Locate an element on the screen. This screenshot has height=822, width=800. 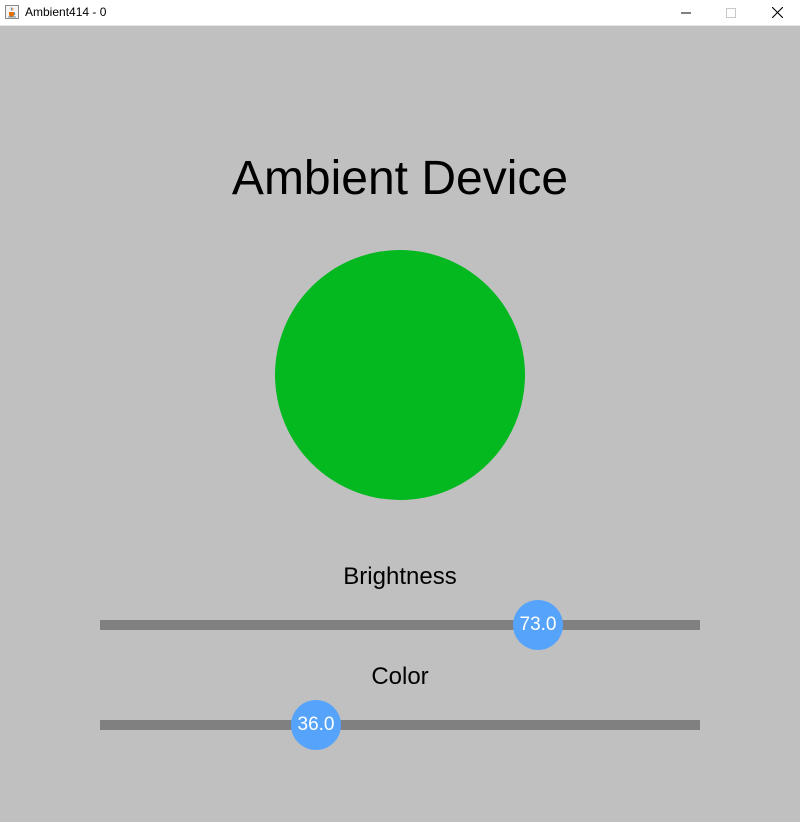
close-button is located at coordinates (777, 12).